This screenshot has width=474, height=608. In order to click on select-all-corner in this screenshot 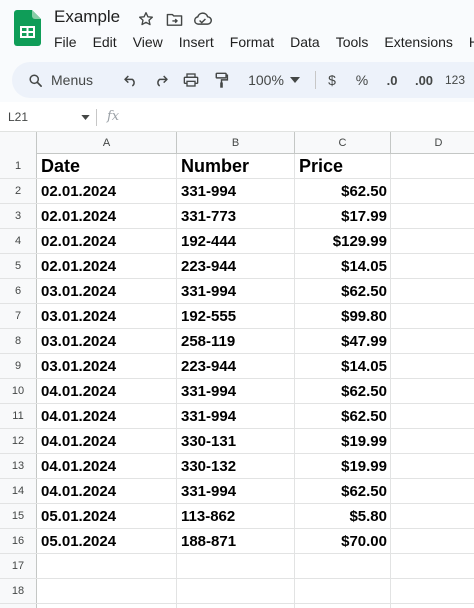, I will do `click(18, 143)`.